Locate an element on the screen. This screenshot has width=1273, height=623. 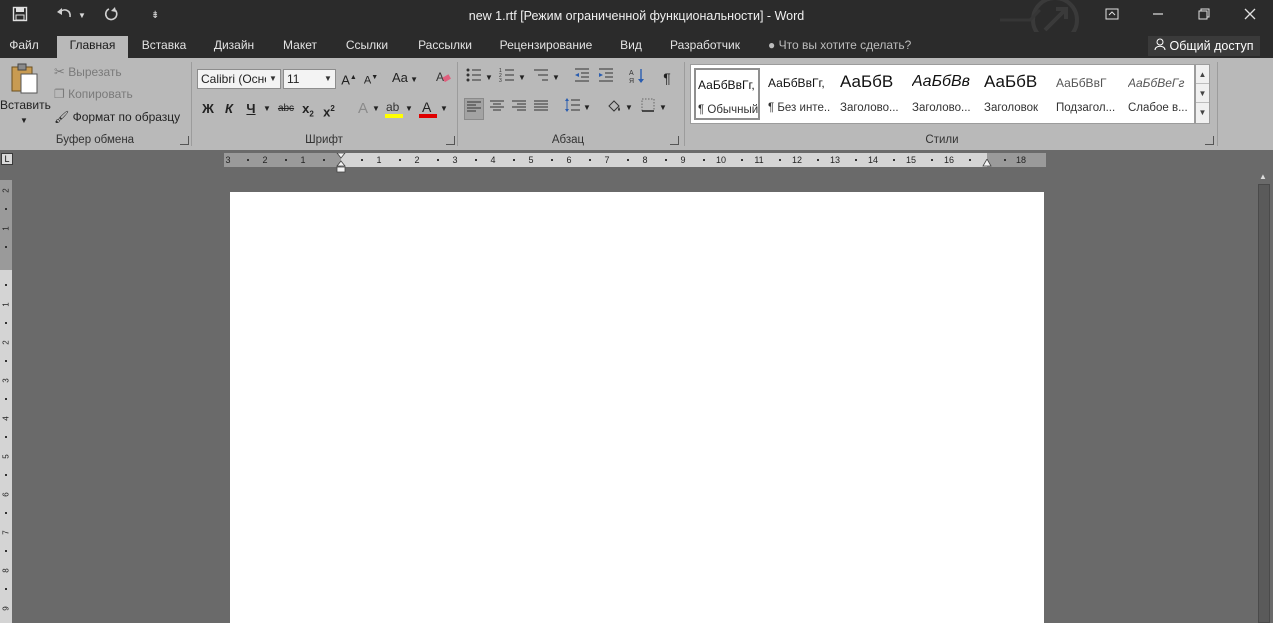
subscript-icon: x2 is located at coordinates (308, 112).